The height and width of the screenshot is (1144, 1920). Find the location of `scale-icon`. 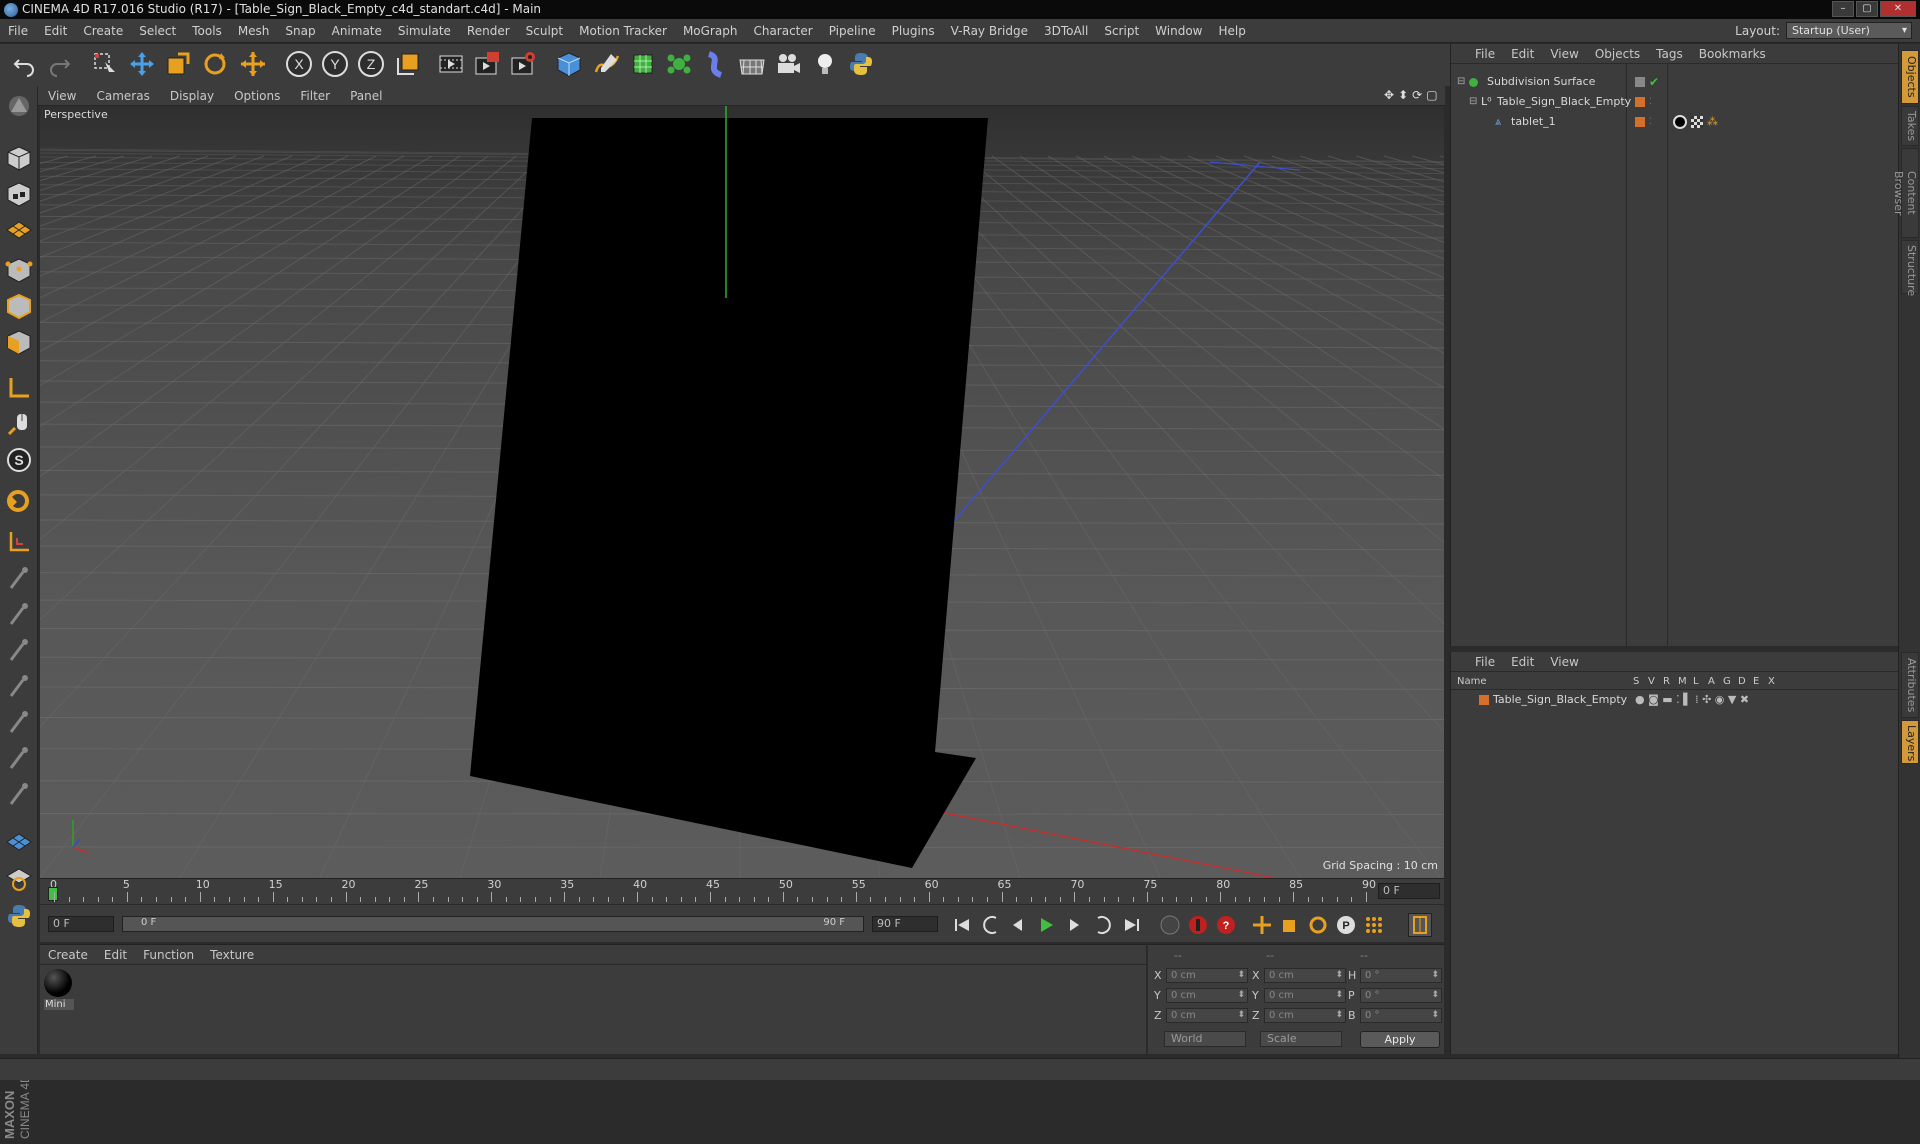

scale-icon is located at coordinates (178, 64).